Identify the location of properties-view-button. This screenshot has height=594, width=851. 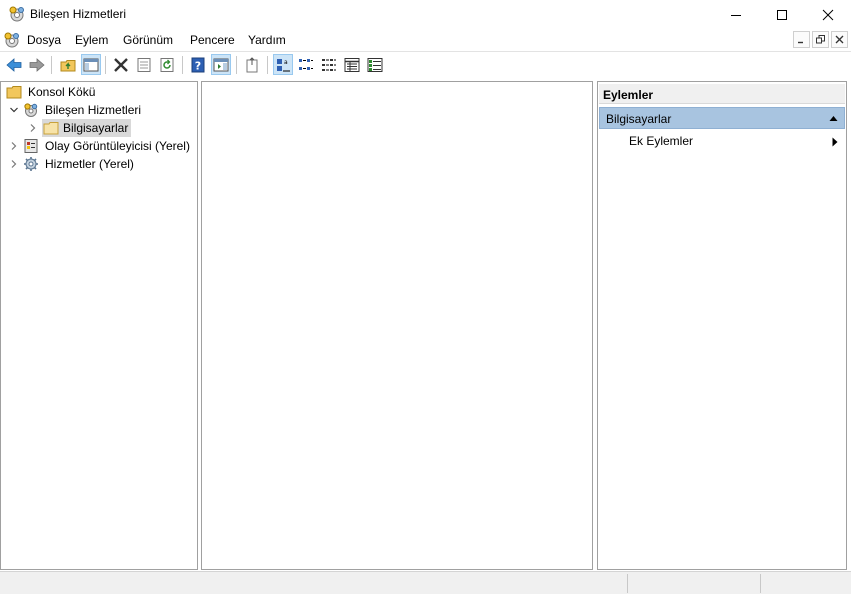
(375, 64).